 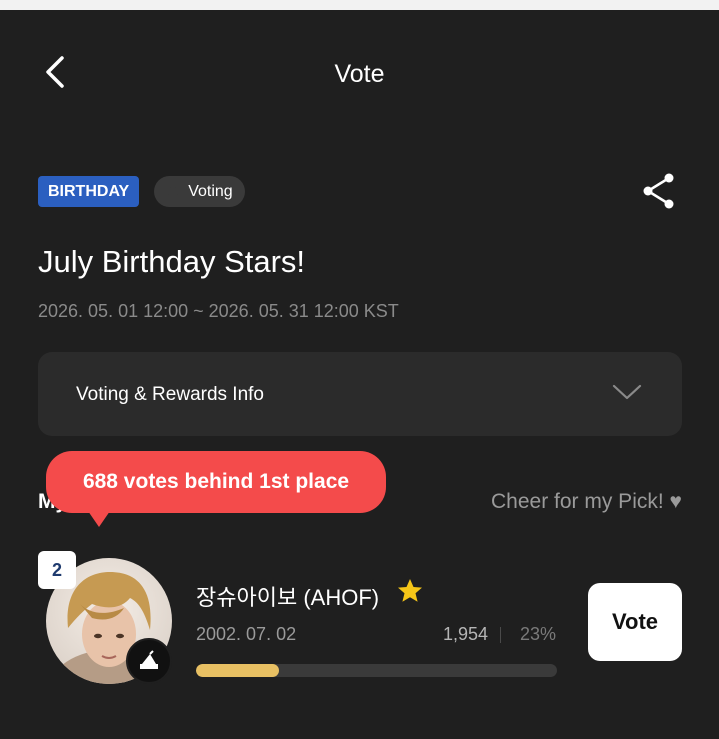 What do you see at coordinates (627, 392) in the screenshot?
I see `chevron-down-icon` at bounding box center [627, 392].